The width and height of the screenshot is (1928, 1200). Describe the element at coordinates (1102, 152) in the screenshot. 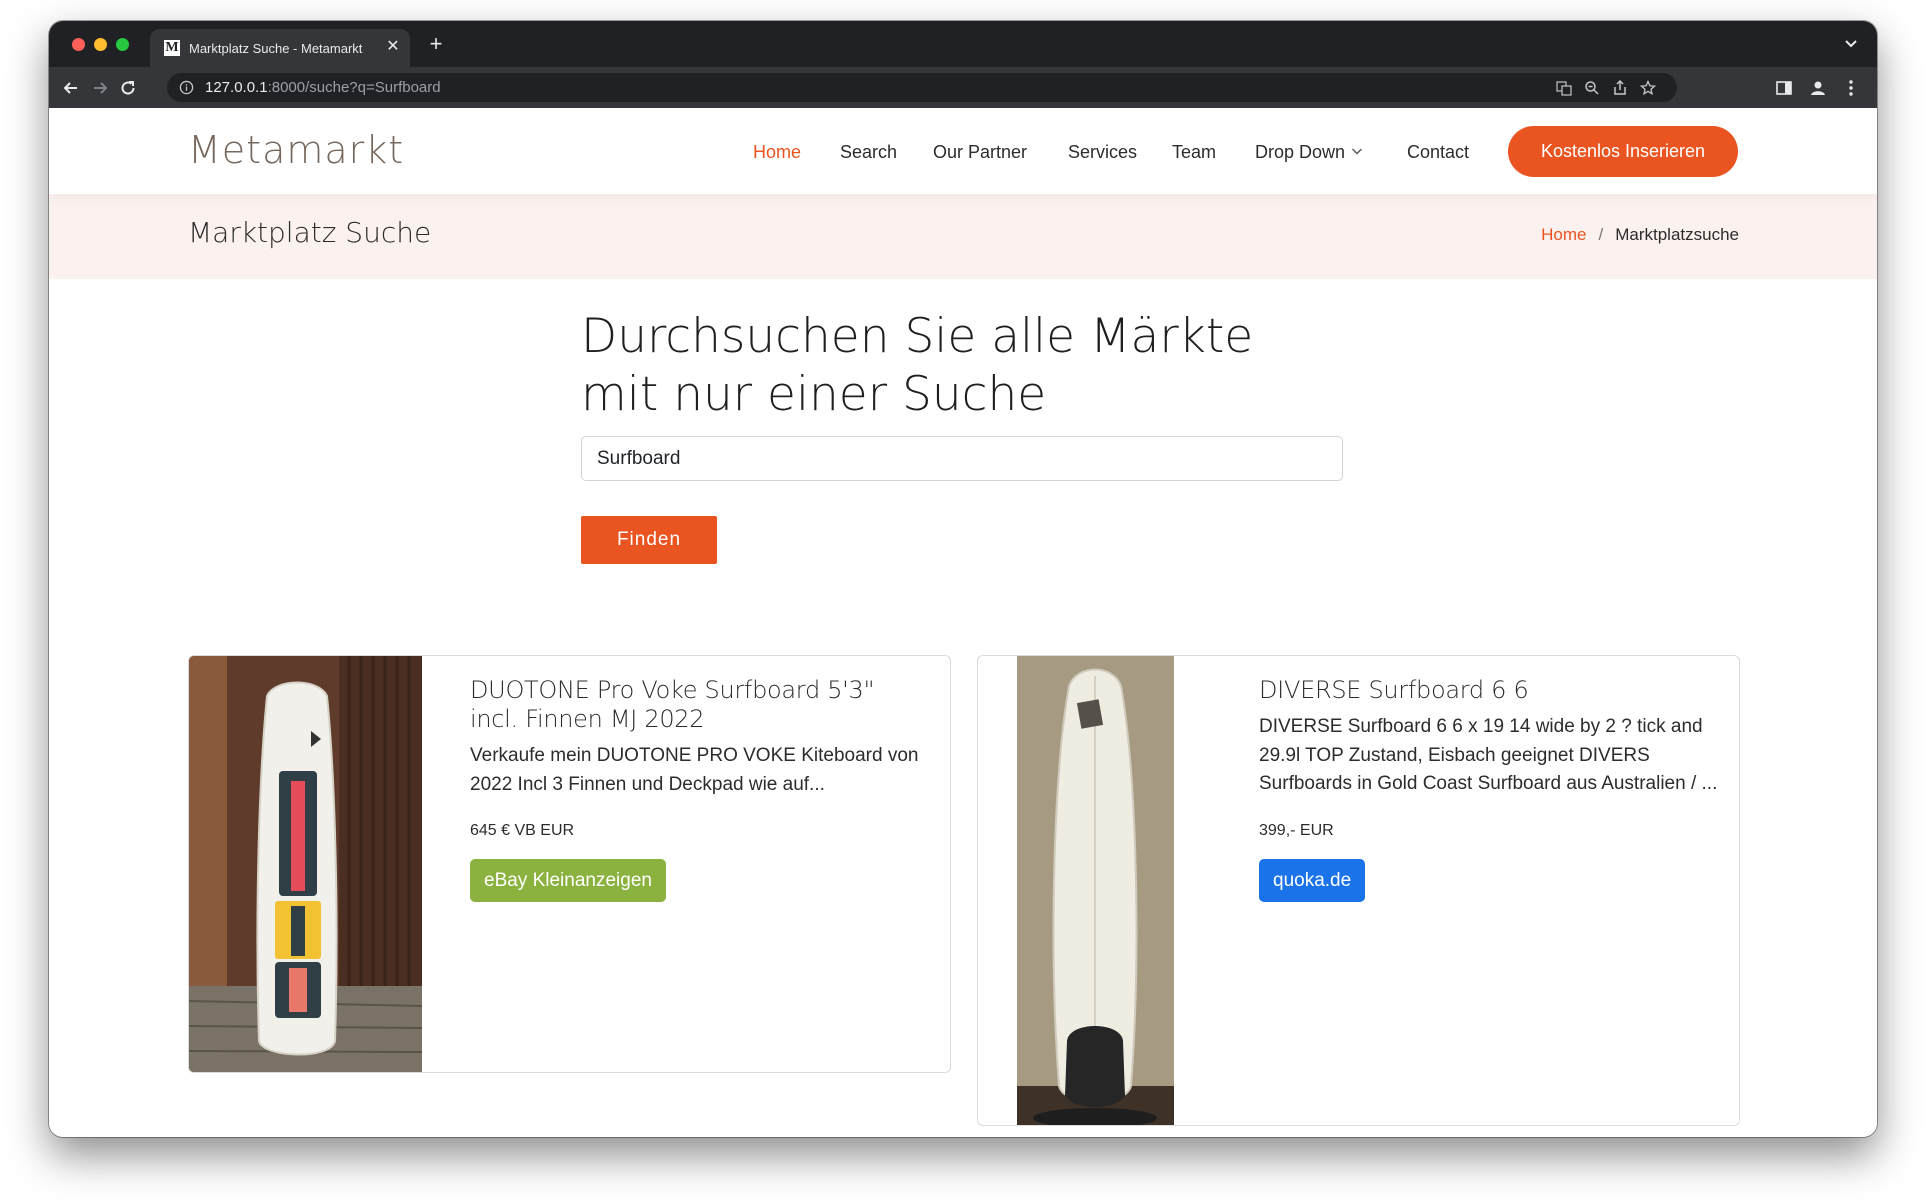

I see `nav-services: Services` at that location.